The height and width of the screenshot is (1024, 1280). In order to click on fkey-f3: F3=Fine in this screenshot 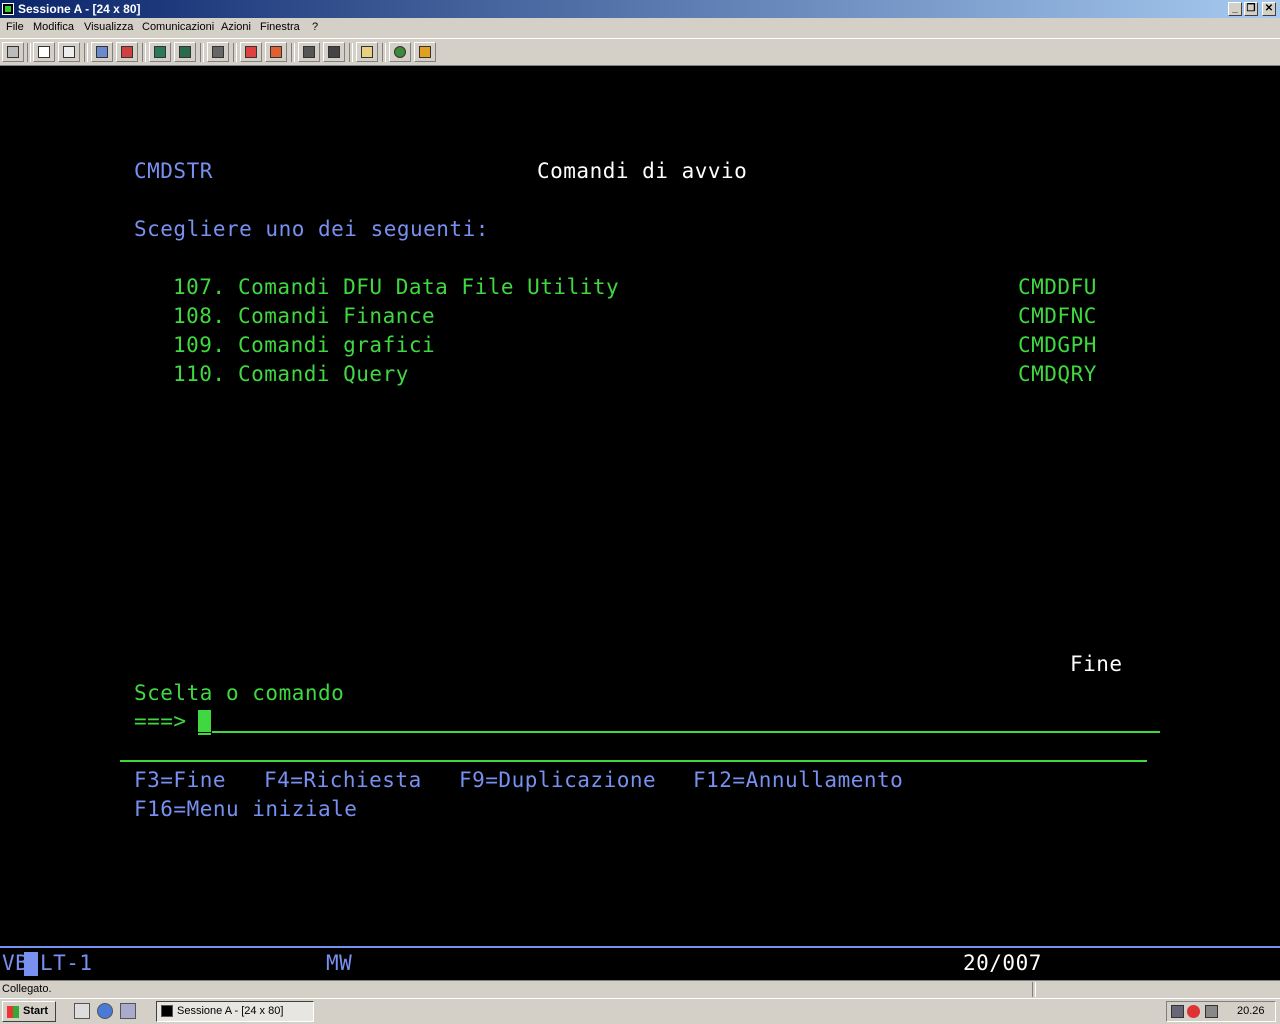, I will do `click(180, 780)`.